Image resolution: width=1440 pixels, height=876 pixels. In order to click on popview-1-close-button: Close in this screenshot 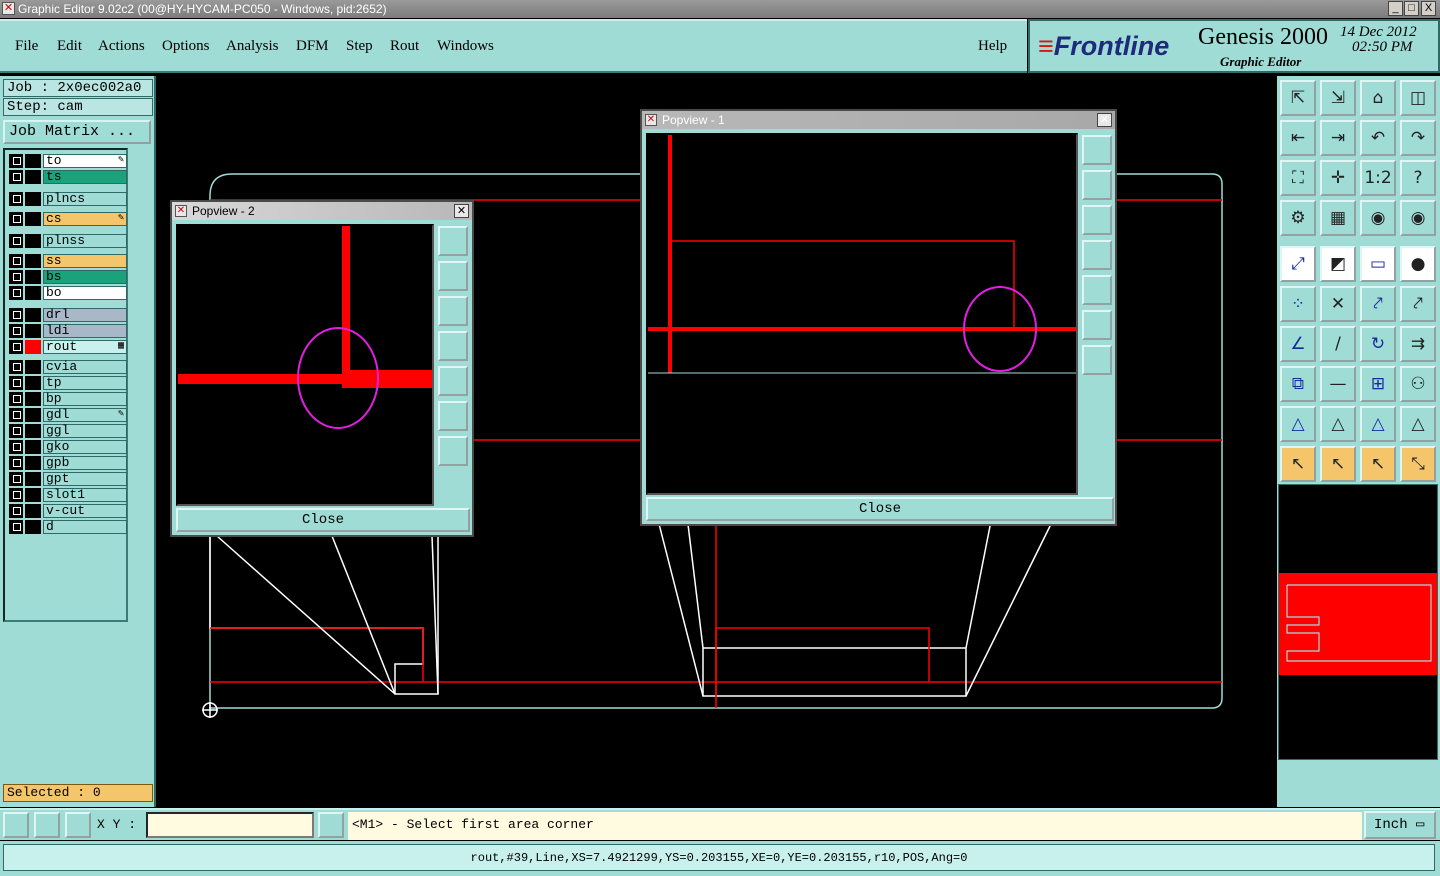, I will do `click(880, 509)`.